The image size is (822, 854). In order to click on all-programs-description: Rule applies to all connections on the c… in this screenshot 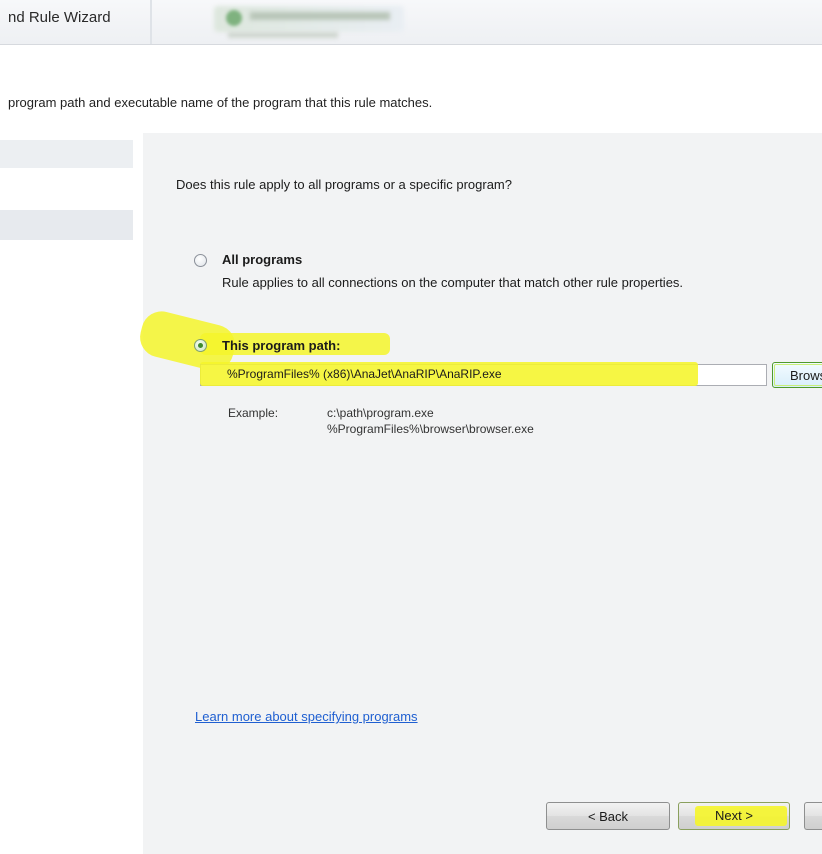, I will do `click(453, 282)`.